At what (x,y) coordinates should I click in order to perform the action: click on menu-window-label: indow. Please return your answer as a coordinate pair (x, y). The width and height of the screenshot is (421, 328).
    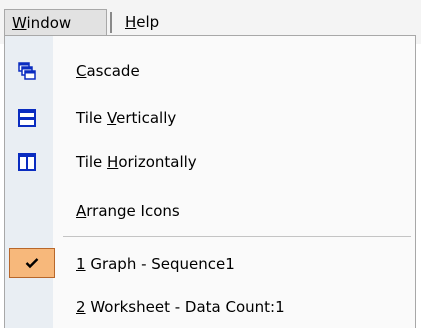
    Looking at the image, I should click on (49, 23).